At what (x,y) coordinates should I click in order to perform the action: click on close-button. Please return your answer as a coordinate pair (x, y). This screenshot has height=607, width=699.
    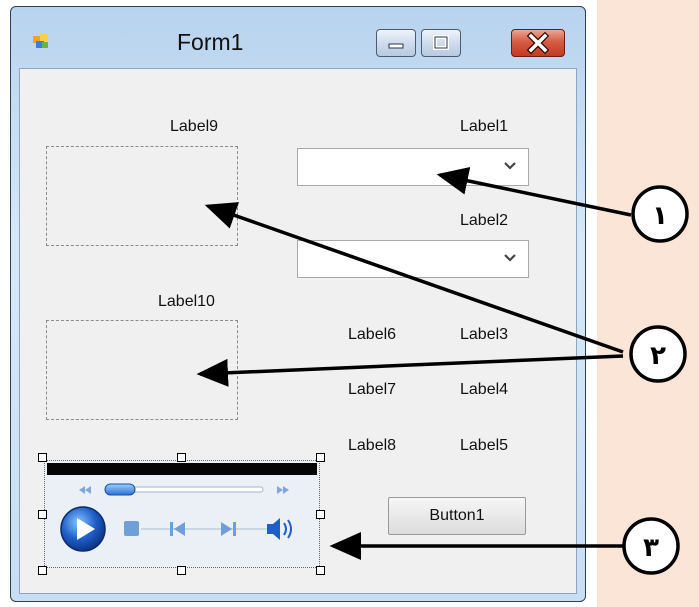
    Looking at the image, I should click on (538, 43).